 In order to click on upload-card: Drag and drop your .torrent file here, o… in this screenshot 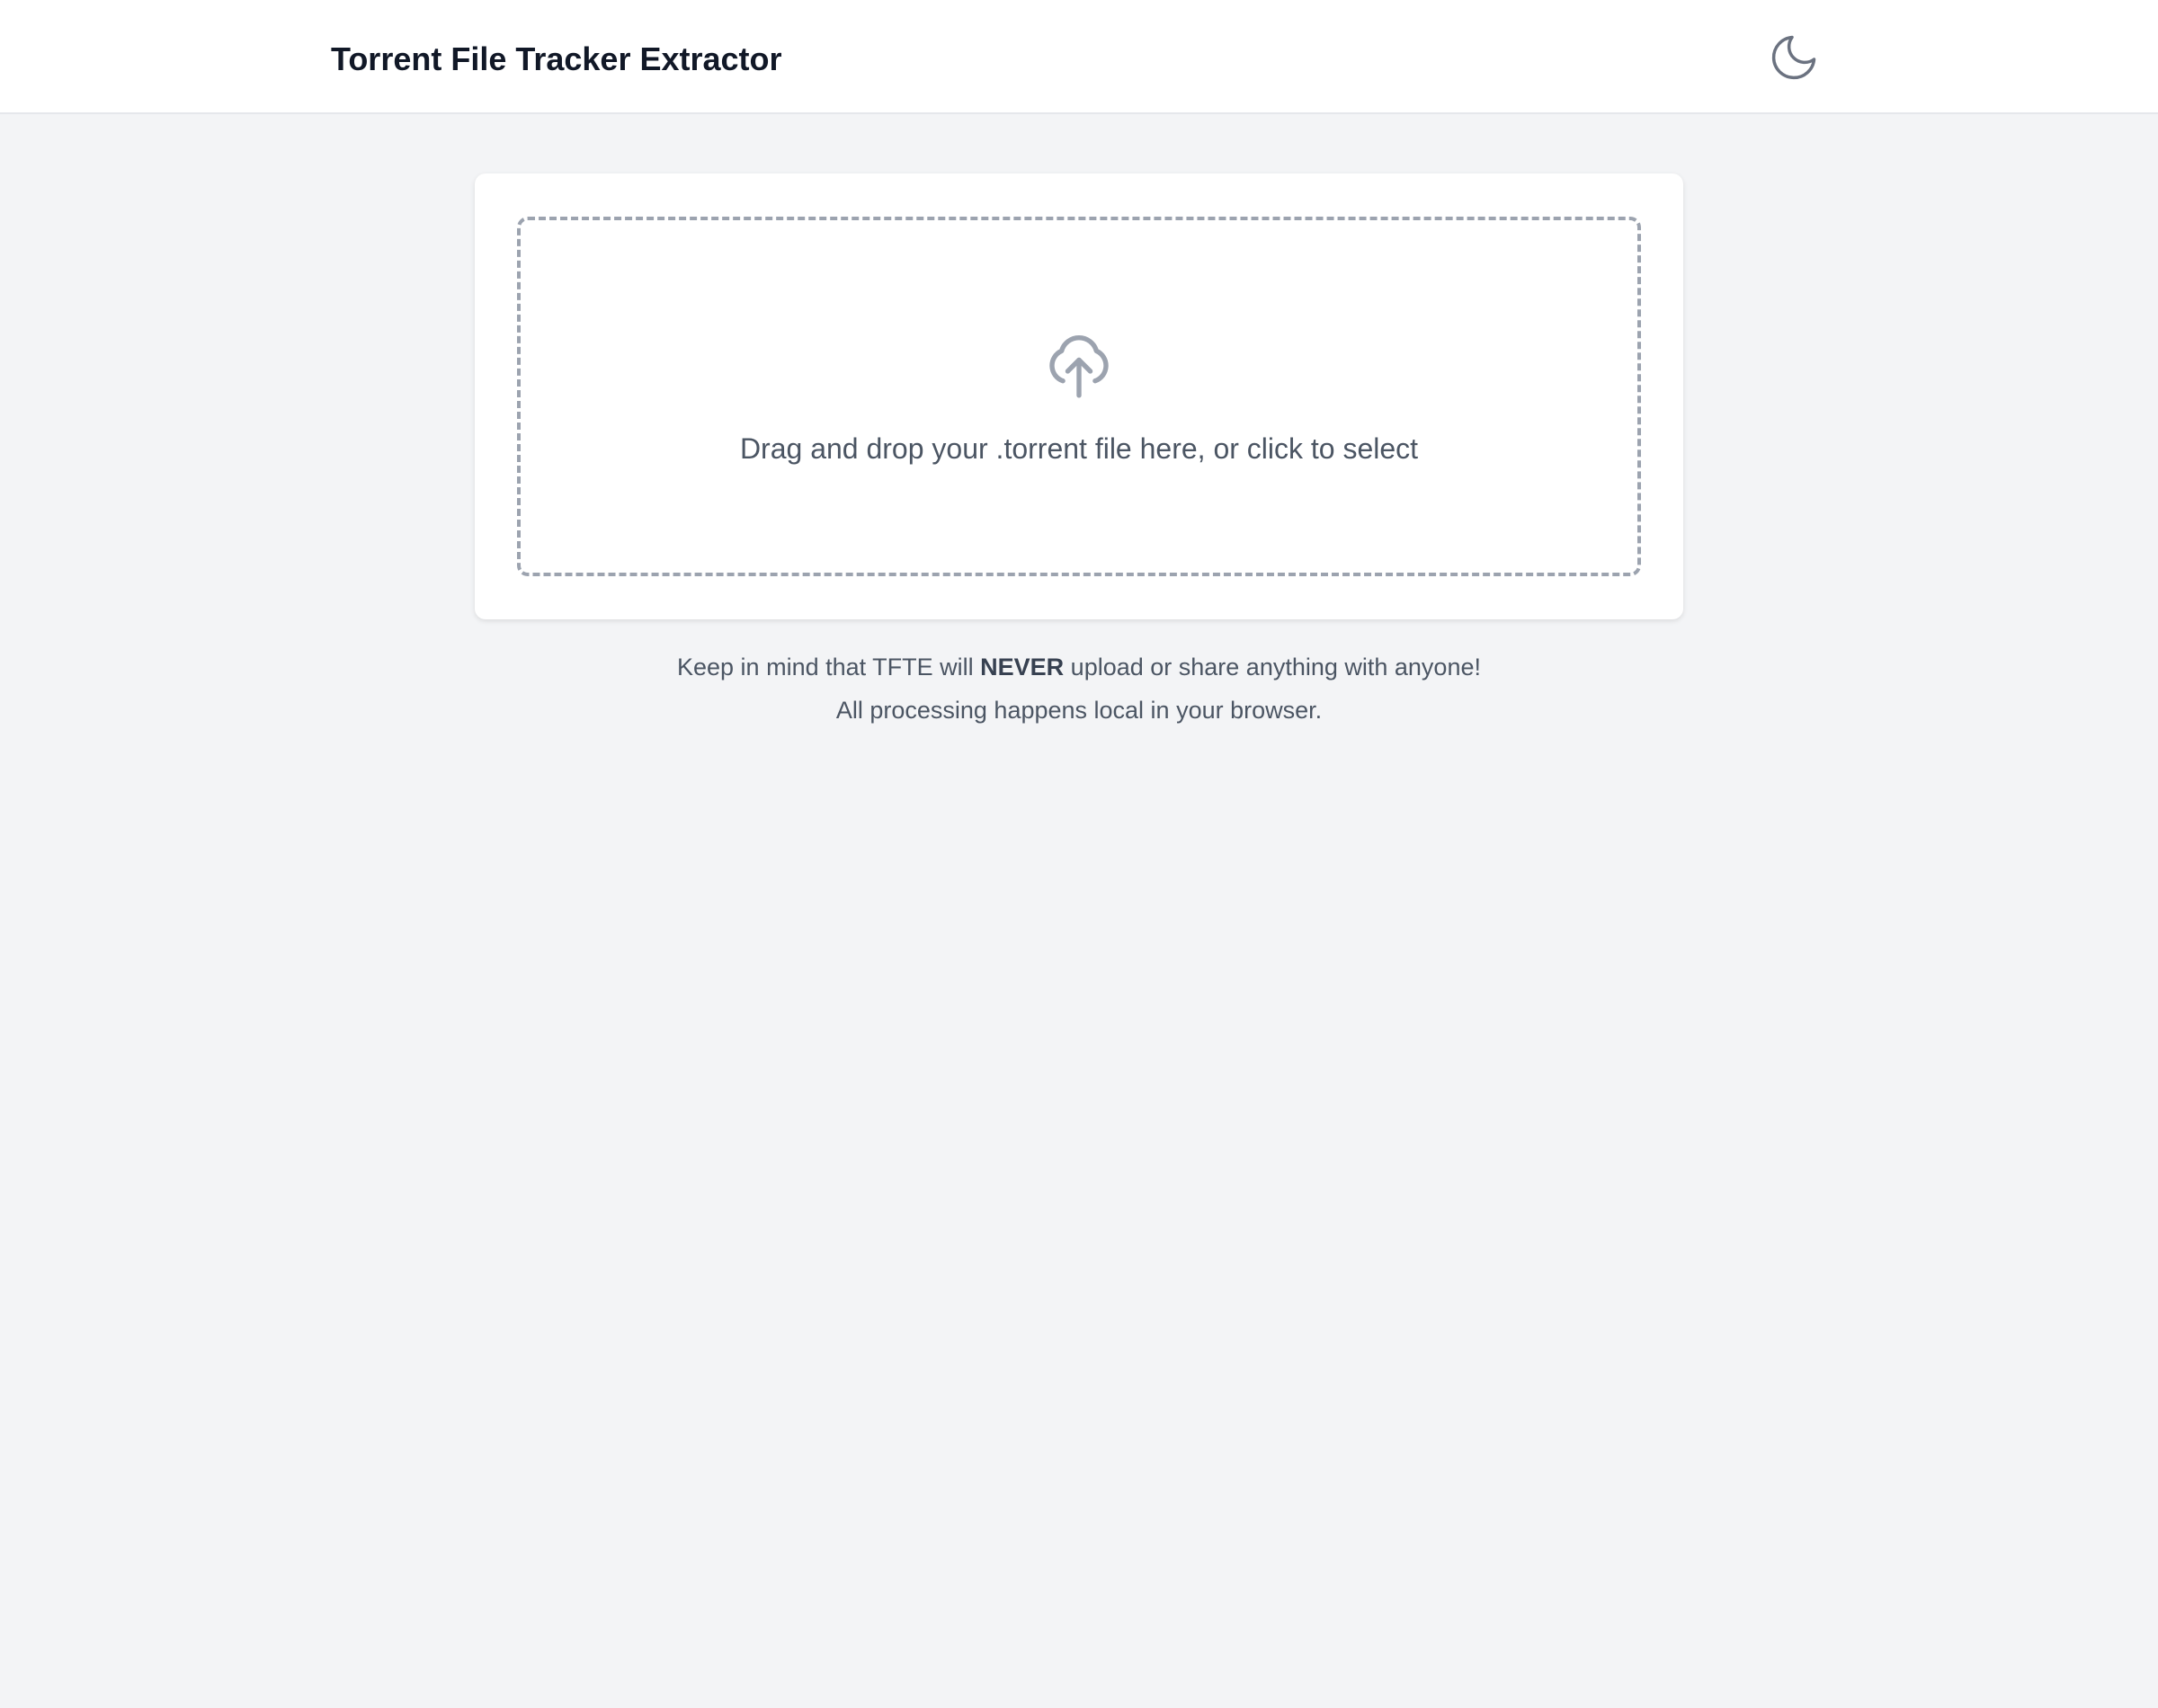, I will do `click(1079, 396)`.